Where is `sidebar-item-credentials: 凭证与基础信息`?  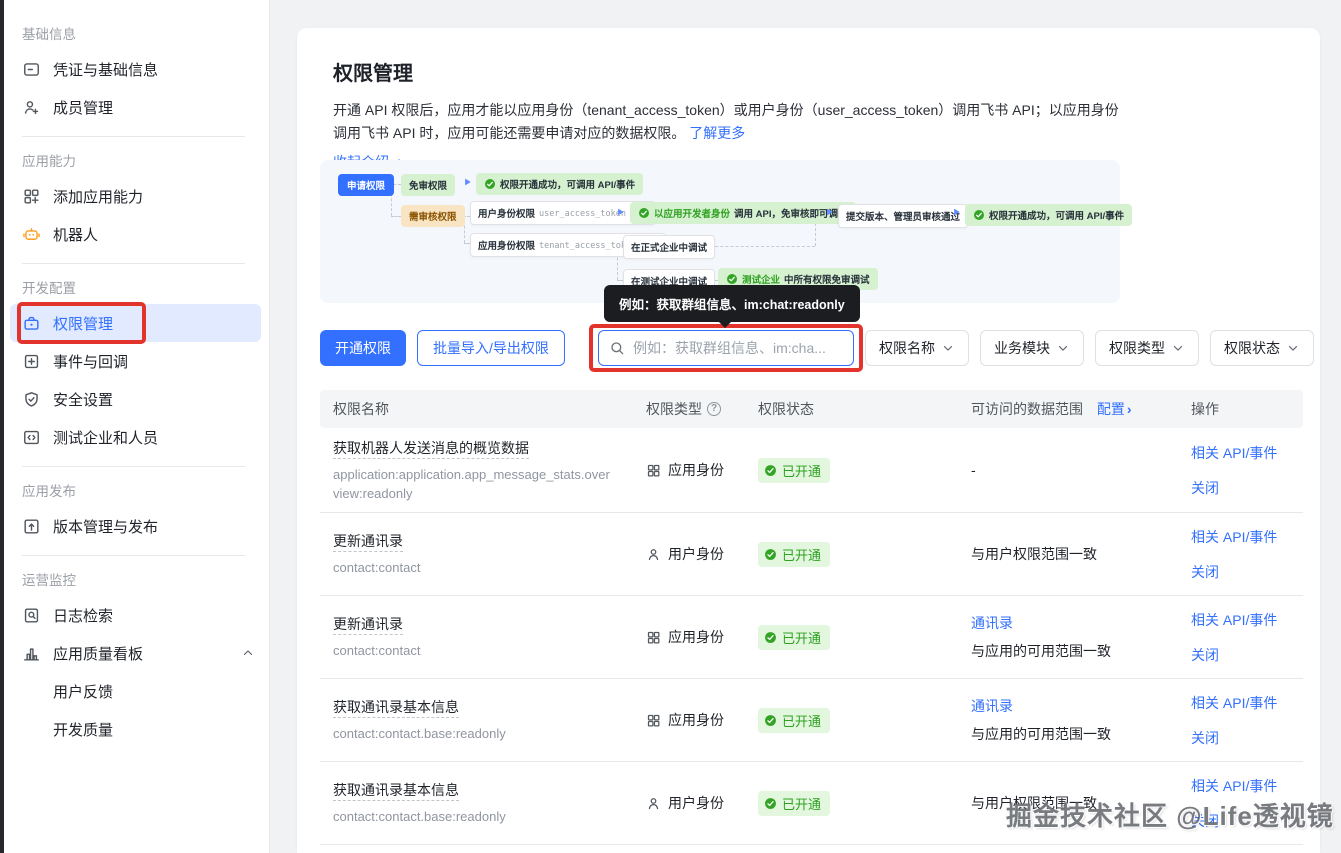 sidebar-item-credentials: 凭证与基础信息 is located at coordinates (136, 69).